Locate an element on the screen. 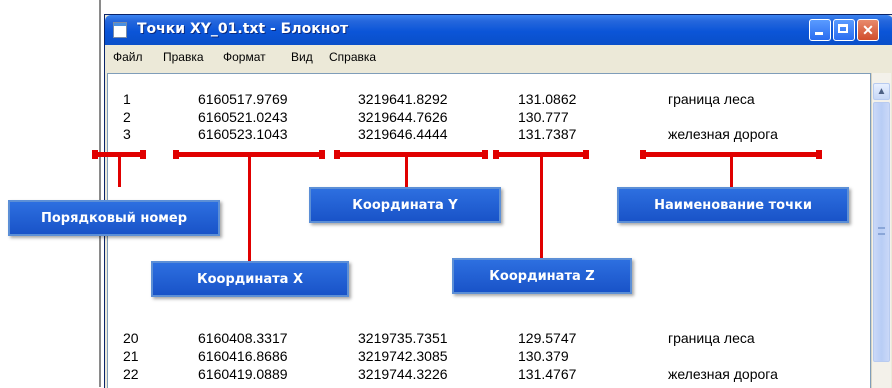 The height and width of the screenshot is (388, 892). row2-z: 130.777 is located at coordinates (543, 117).